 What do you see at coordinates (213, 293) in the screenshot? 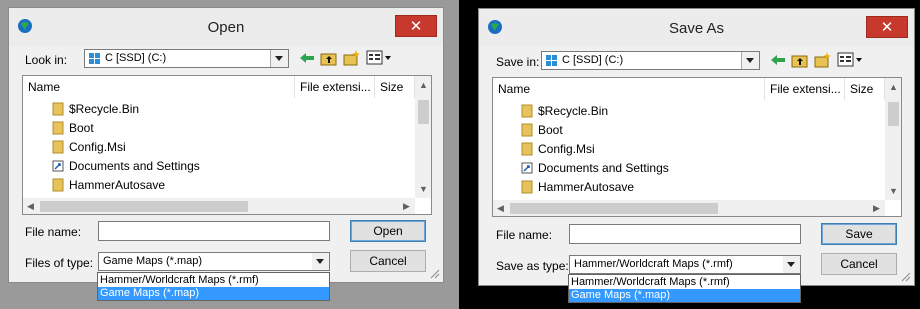
I see `file-type-option-selected: Game Maps (*.map)` at bounding box center [213, 293].